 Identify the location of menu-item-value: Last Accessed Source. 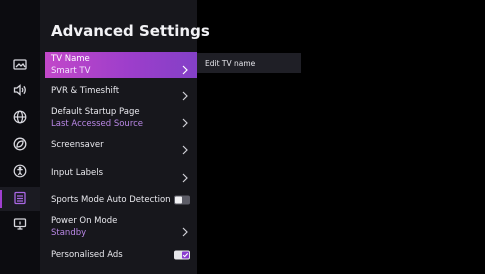
(97, 124).